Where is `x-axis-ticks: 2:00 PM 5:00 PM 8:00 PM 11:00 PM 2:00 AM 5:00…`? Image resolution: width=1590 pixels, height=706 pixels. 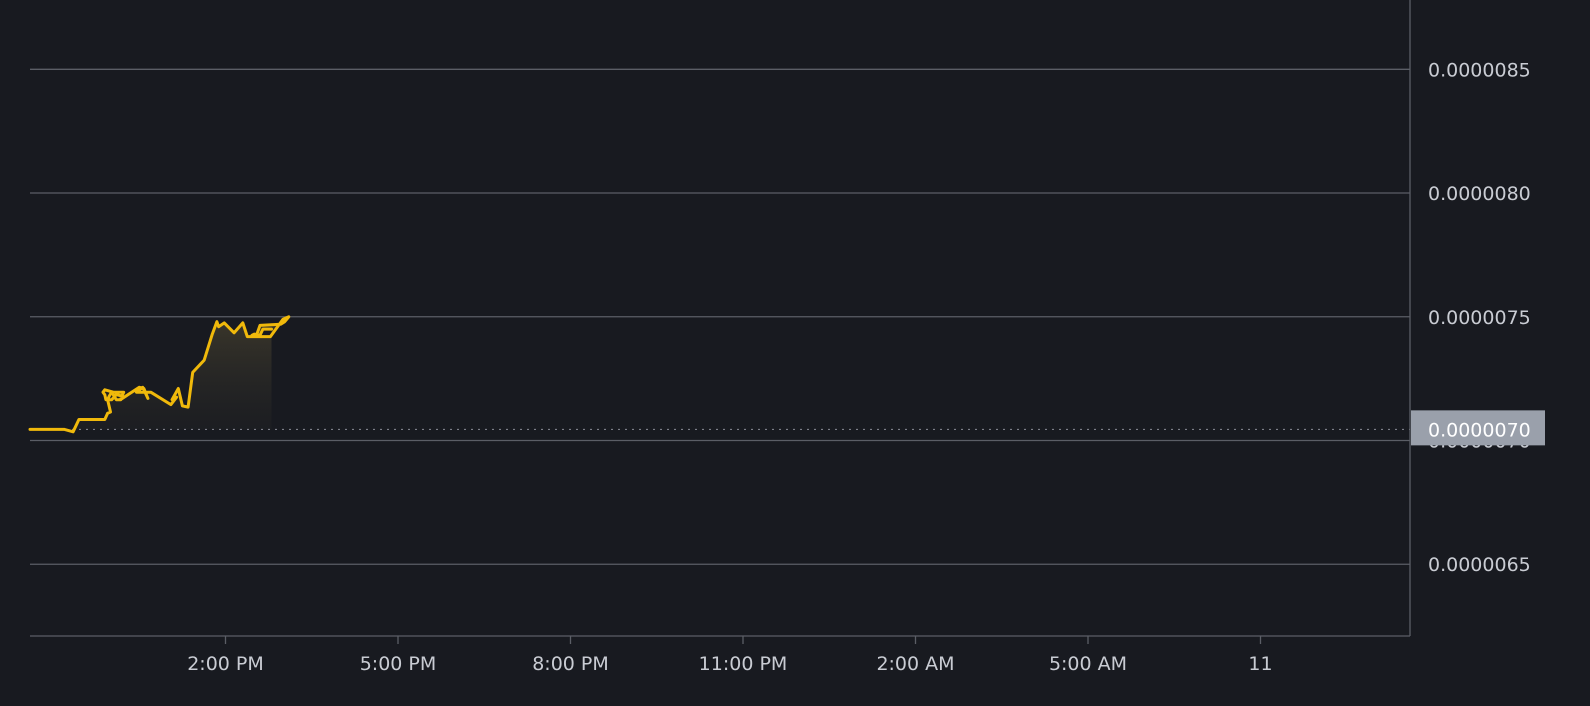
x-axis-ticks: 2:00 PM 5:00 PM 8:00 PM 11:00 PM 2:00 AM 5:00… is located at coordinates (730, 655).